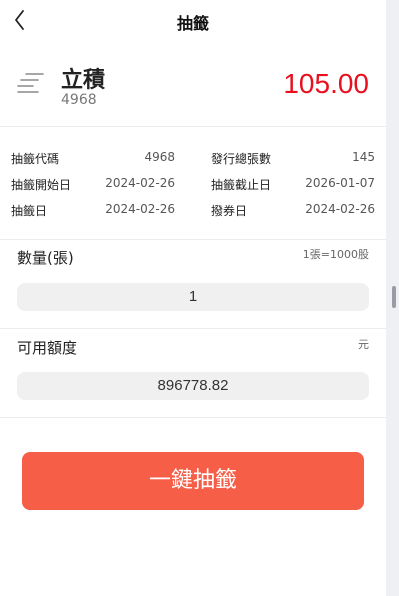 The height and width of the screenshot is (596, 399). Describe the element at coordinates (394, 297) in the screenshot. I see `scrollbar-handle` at that location.